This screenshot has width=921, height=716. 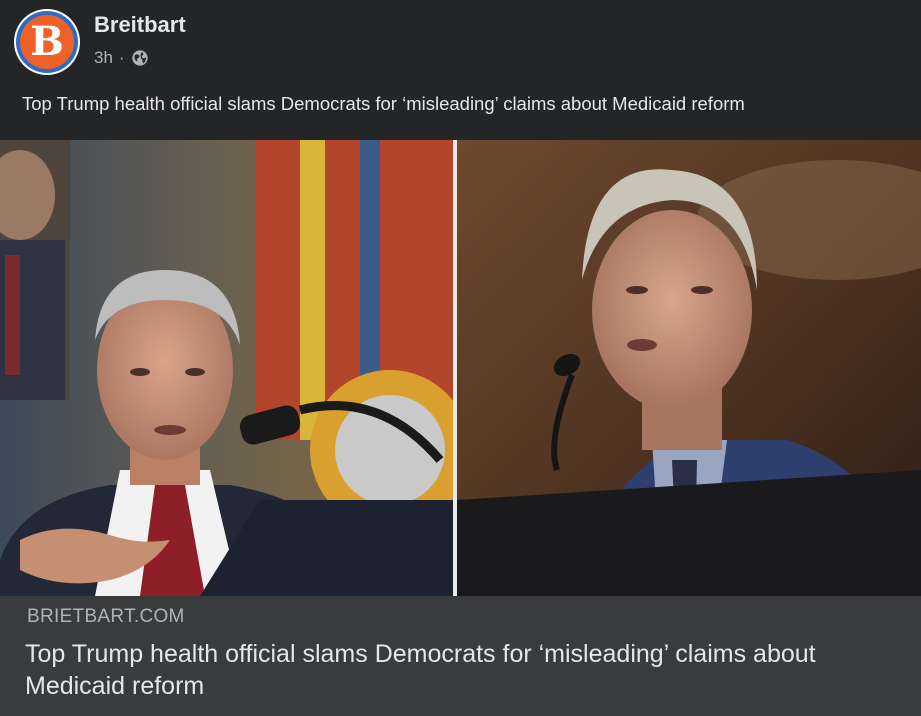 I want to click on page-name-link: Breitbart, so click(x=140, y=25).